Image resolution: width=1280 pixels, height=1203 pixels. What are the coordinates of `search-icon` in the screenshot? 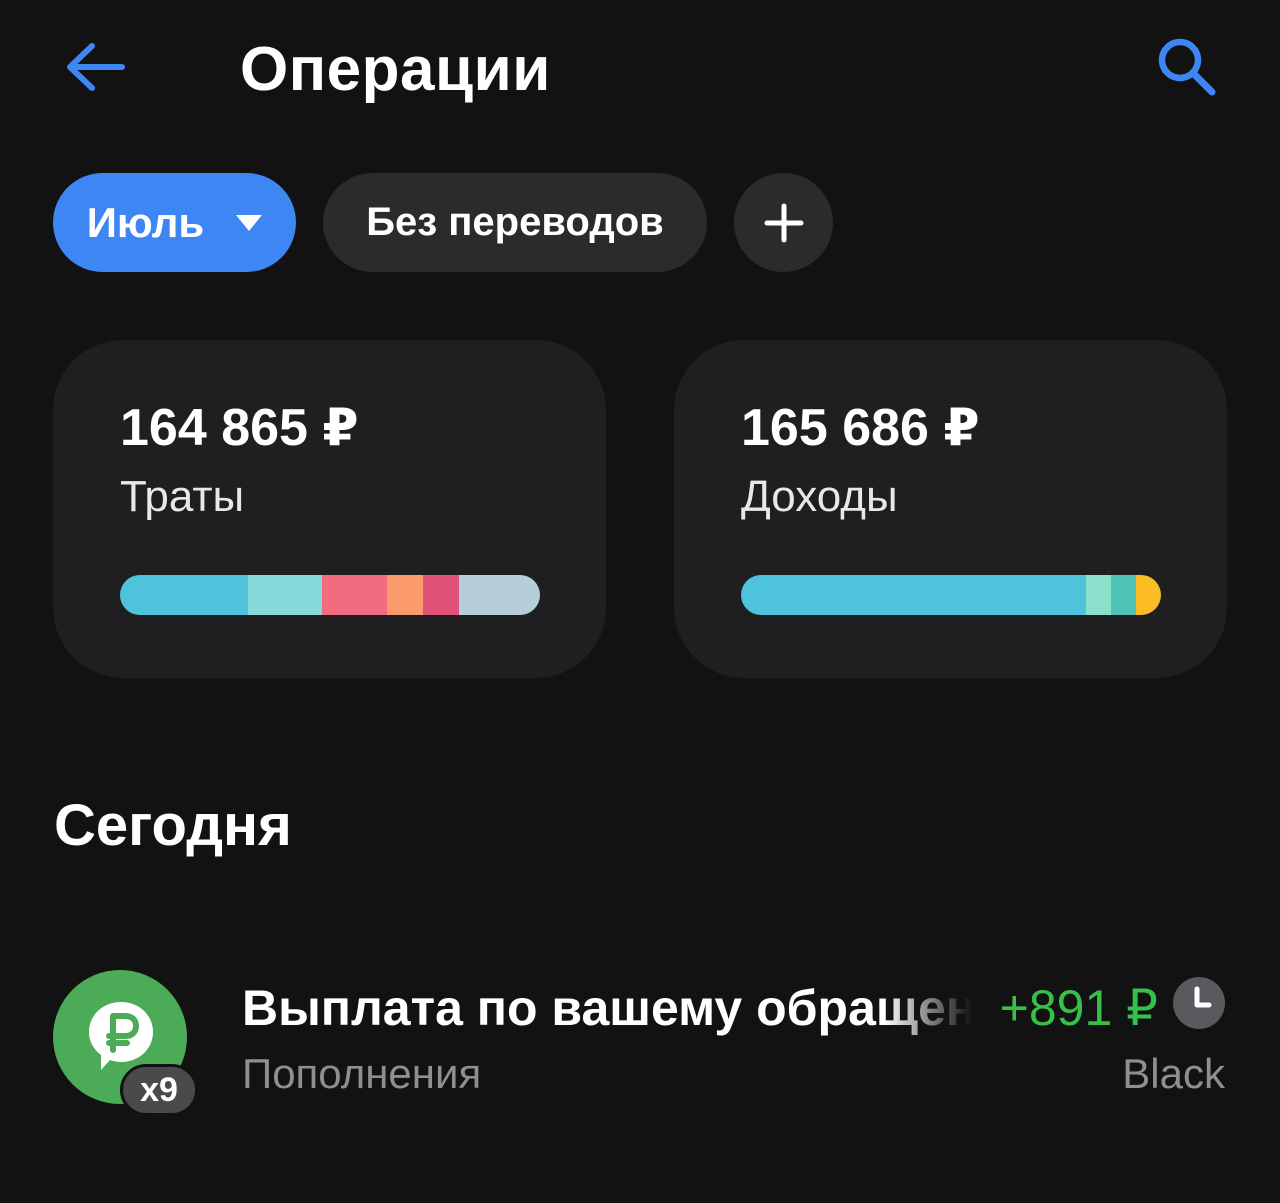 It's located at (1187, 67).